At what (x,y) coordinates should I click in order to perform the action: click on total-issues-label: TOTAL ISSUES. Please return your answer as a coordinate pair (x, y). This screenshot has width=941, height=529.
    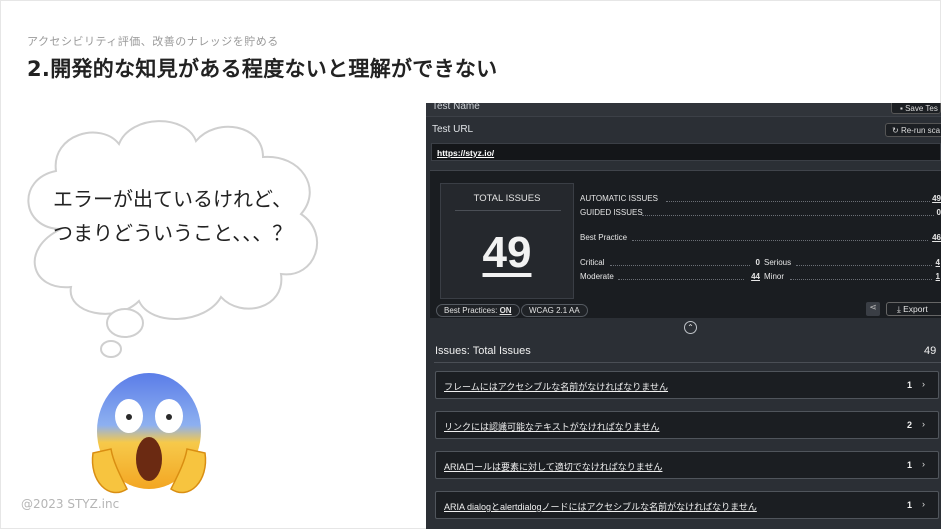
    Looking at the image, I should click on (507, 198).